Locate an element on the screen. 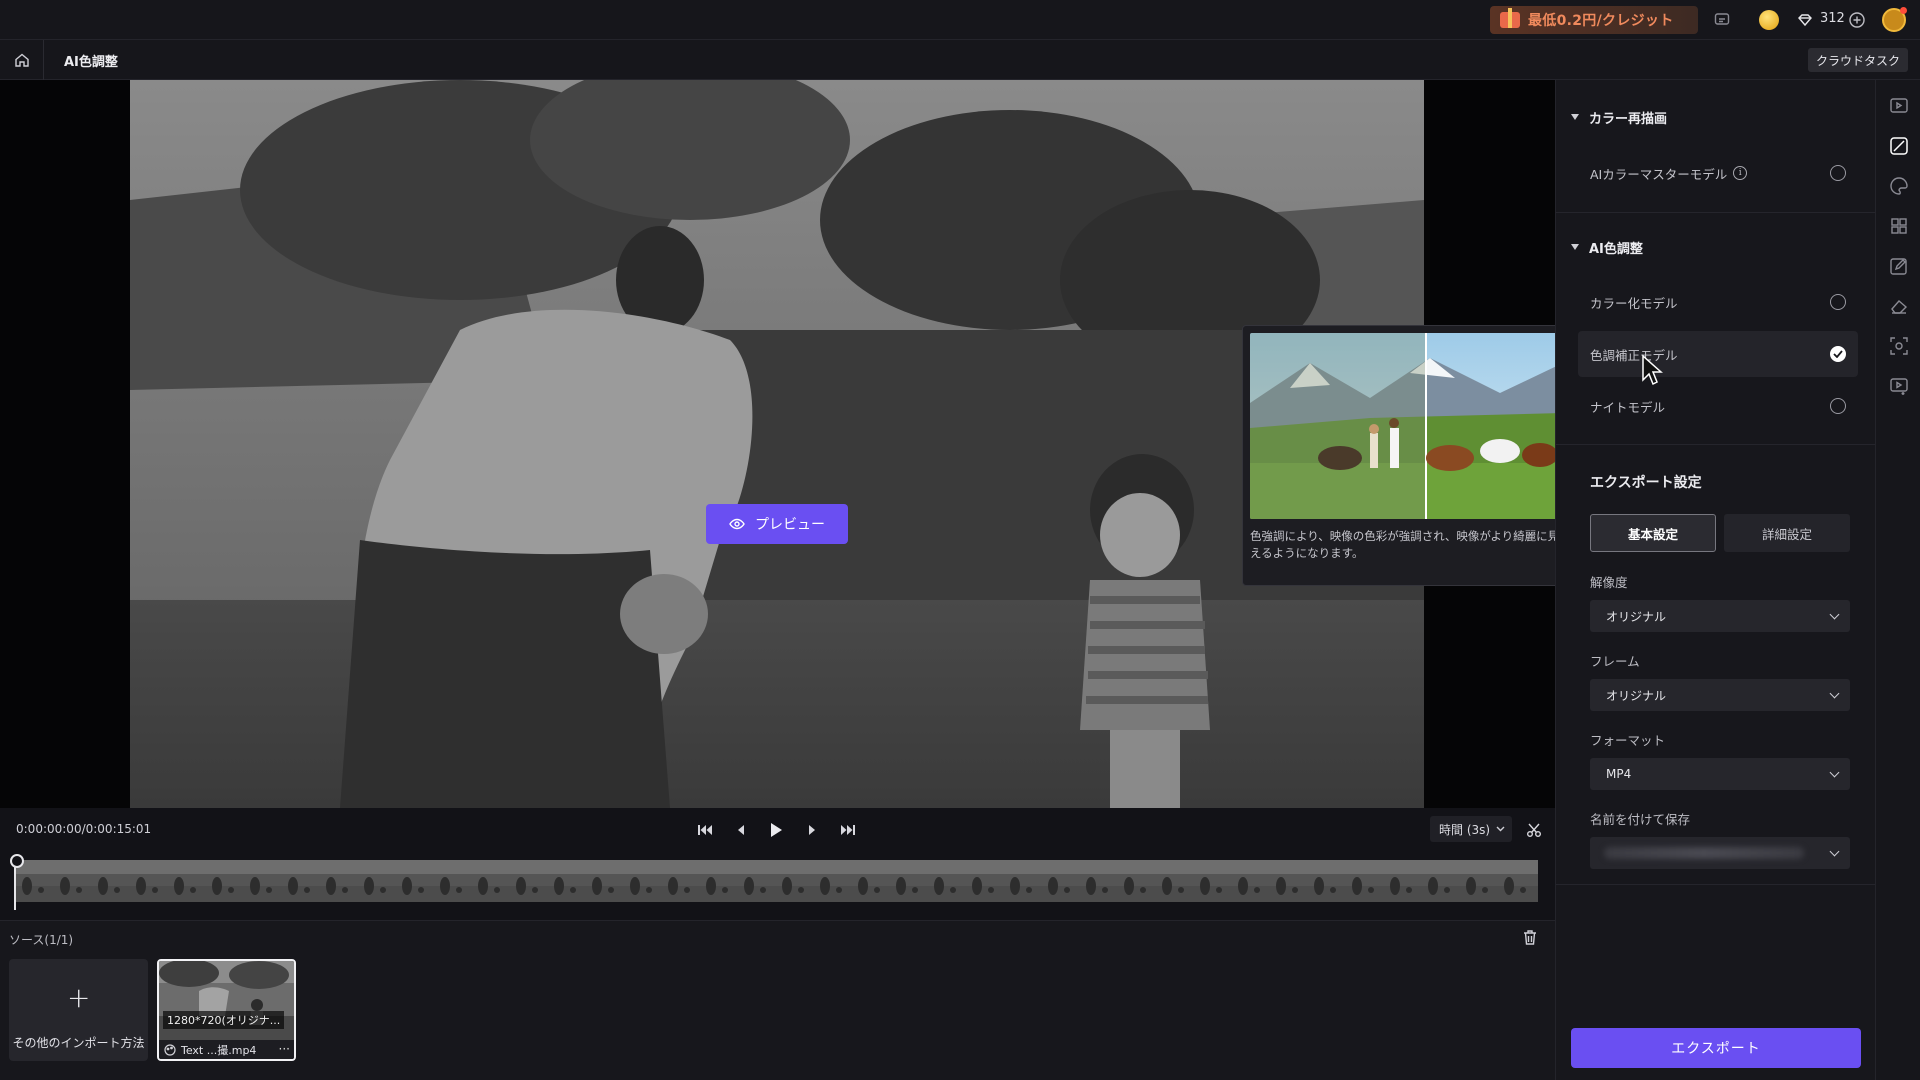 The height and width of the screenshot is (1080, 1920). time-scale-select: 時間 (3s) is located at coordinates (1471, 829).